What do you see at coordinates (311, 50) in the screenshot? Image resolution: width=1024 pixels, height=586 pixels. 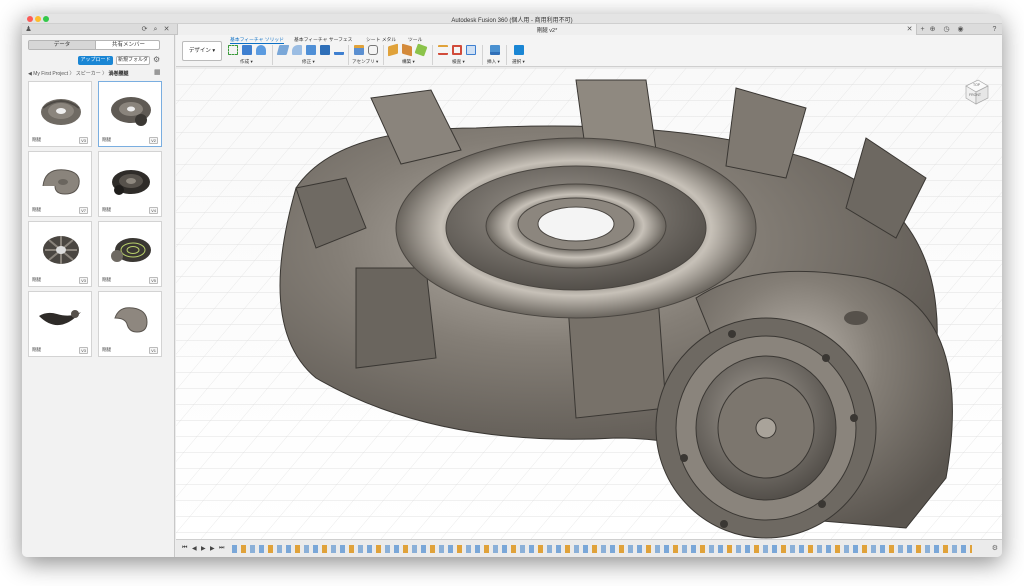 I see `chamfer-icon` at bounding box center [311, 50].